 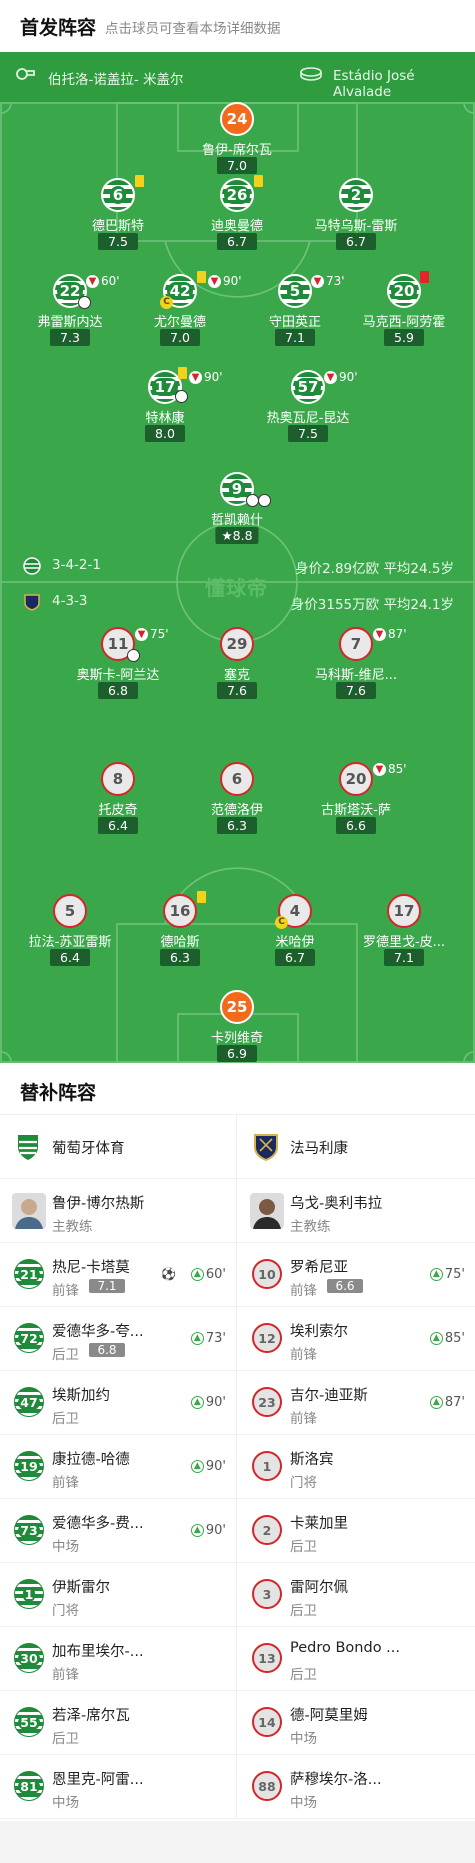 What do you see at coordinates (116, 80) in the screenshot?
I see `referee-label: 伯托洛-诺盖拉- 米盖尔` at bounding box center [116, 80].